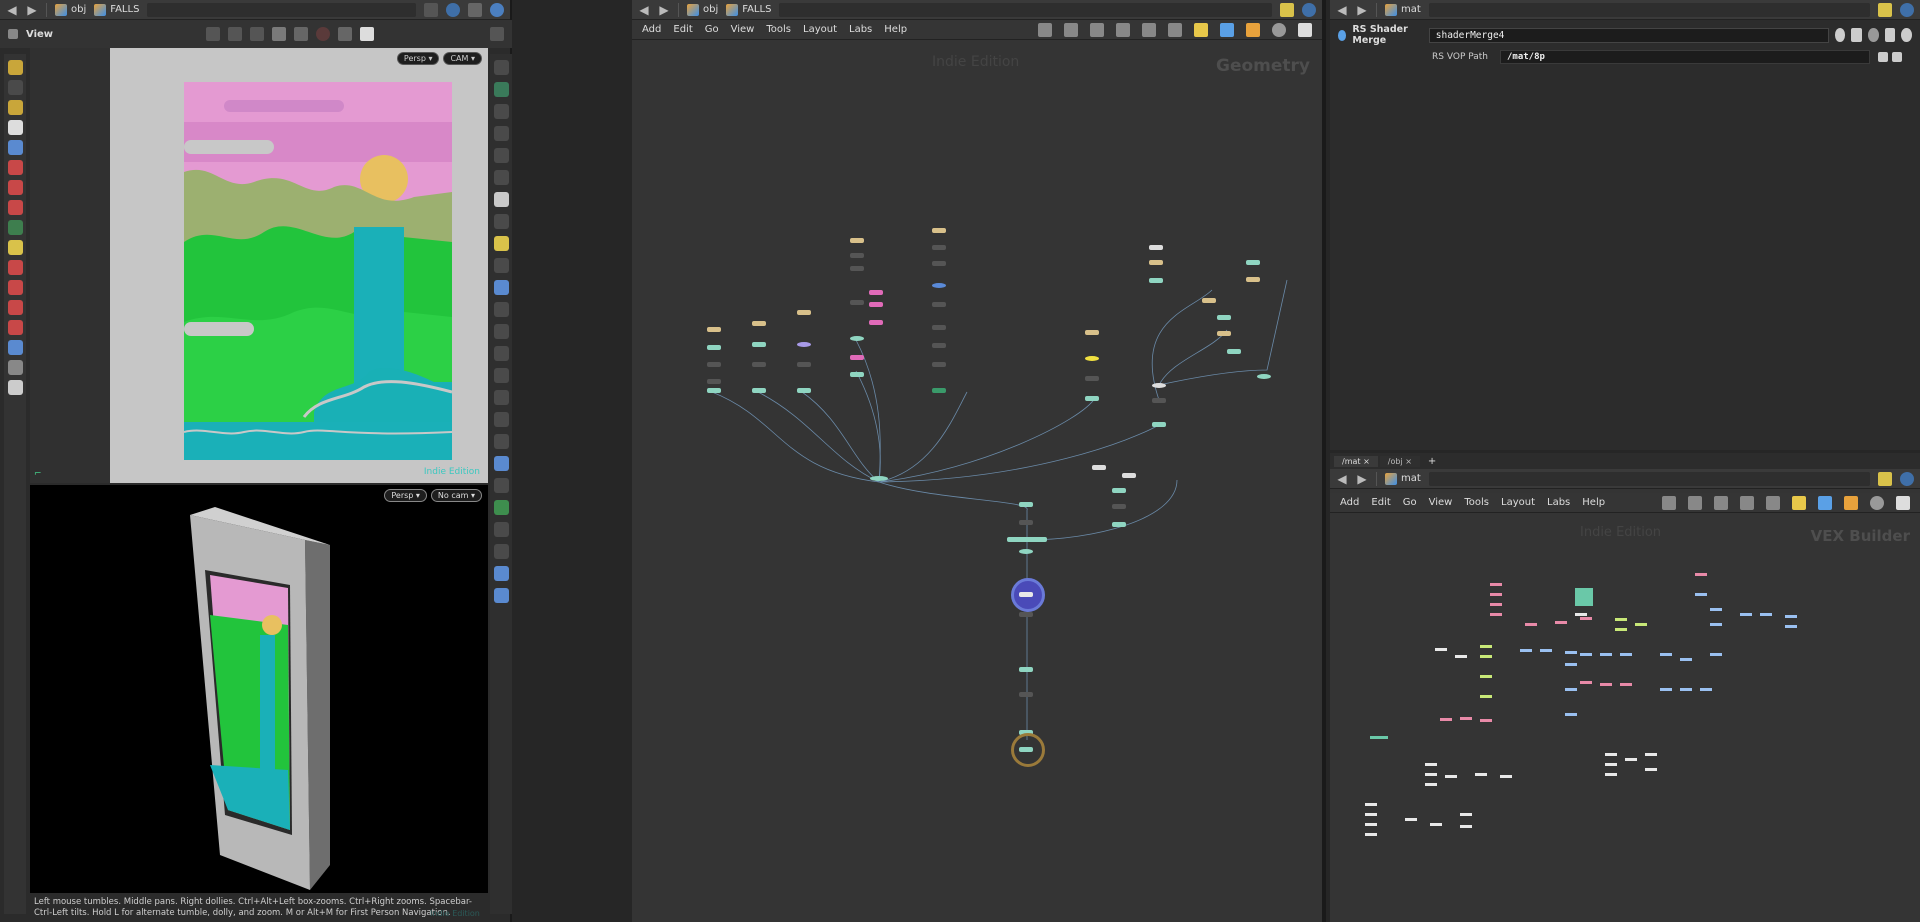 Image resolution: width=1920 pixels, height=922 pixels. What do you see at coordinates (1156, 280) in the screenshot?
I see `node-split` at bounding box center [1156, 280].